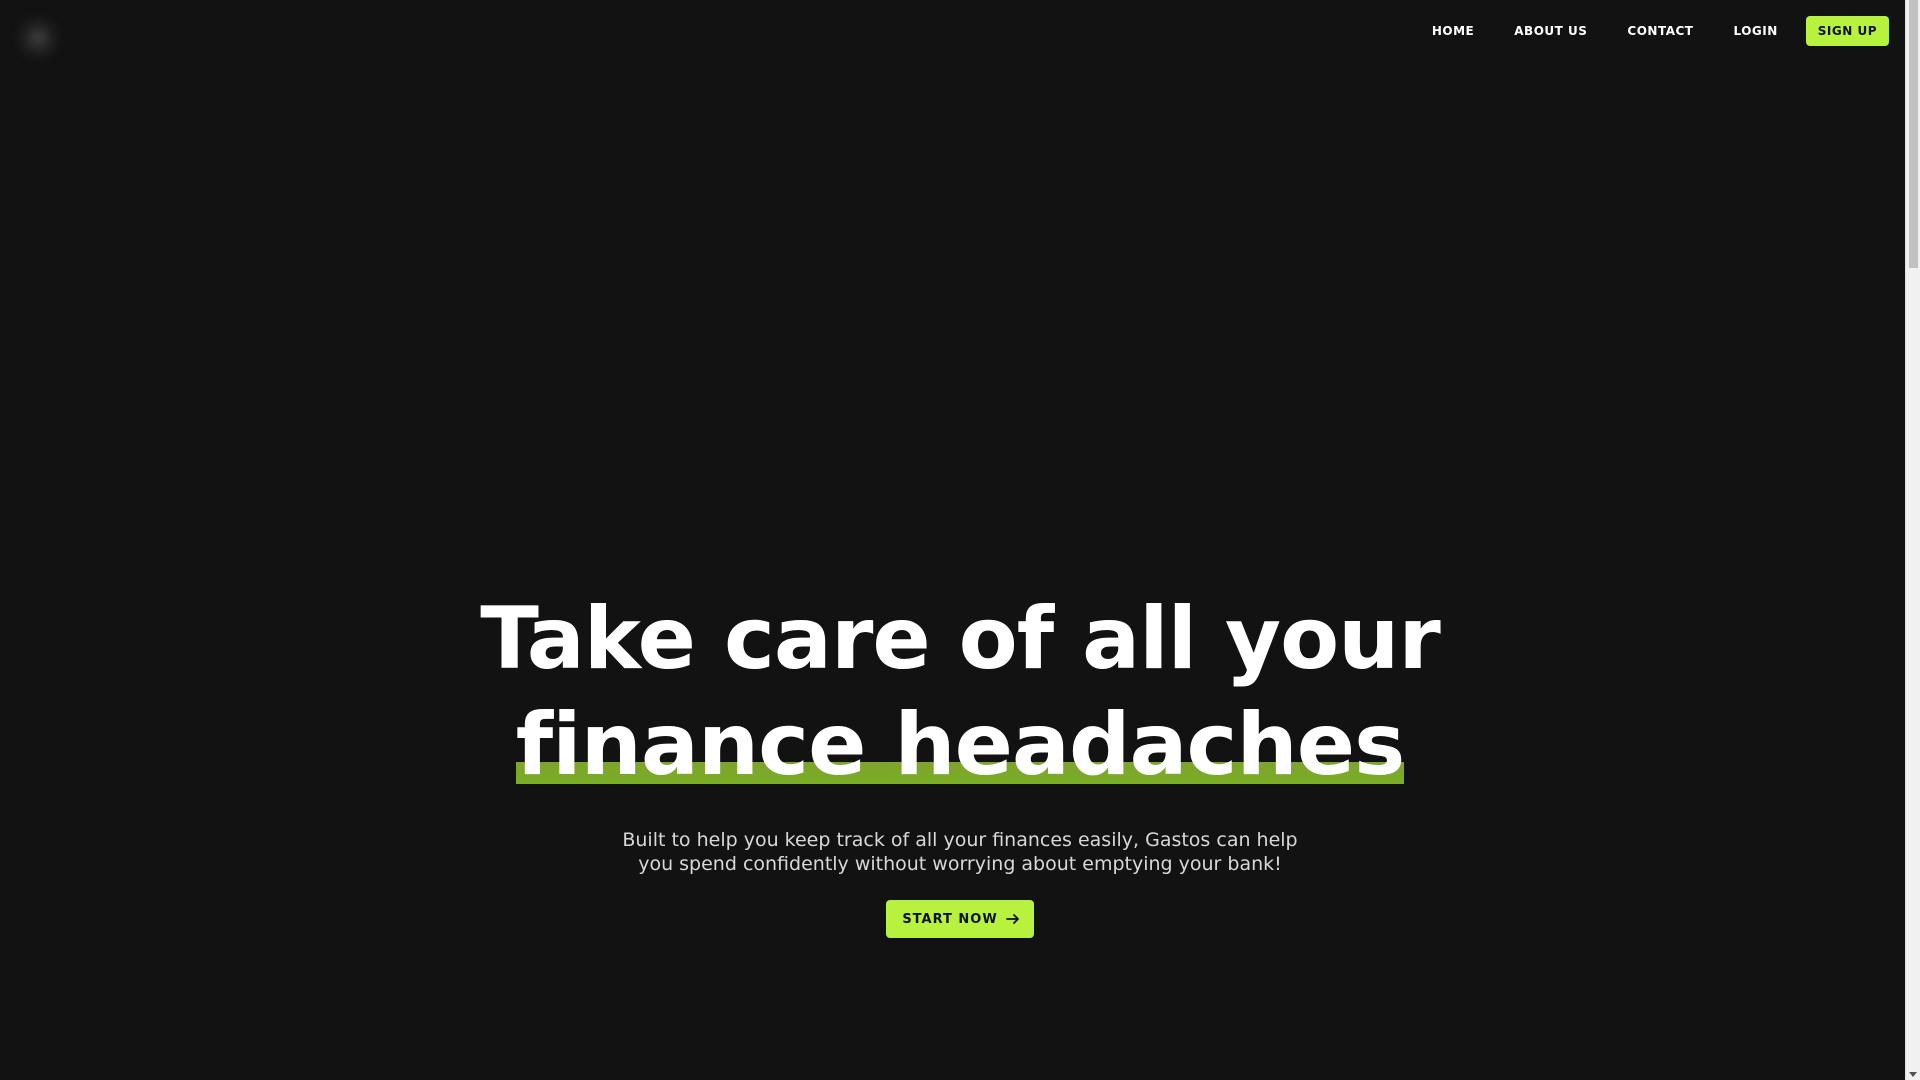 The width and height of the screenshot is (1920, 1080). Describe the element at coordinates (1912, 540) in the screenshot. I see `vertical-scrollbar` at that location.